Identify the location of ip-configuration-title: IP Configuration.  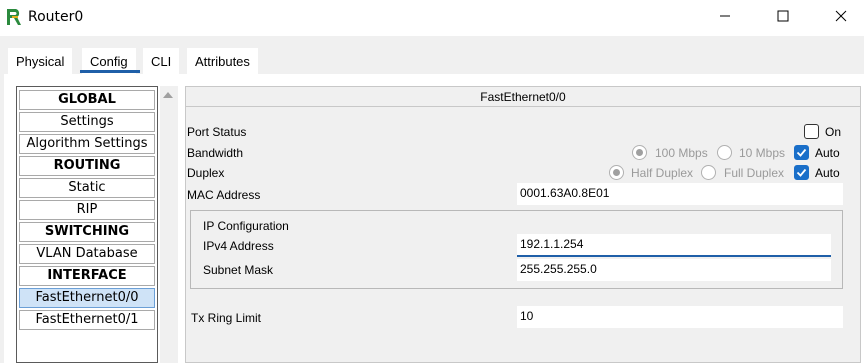
(246, 226).